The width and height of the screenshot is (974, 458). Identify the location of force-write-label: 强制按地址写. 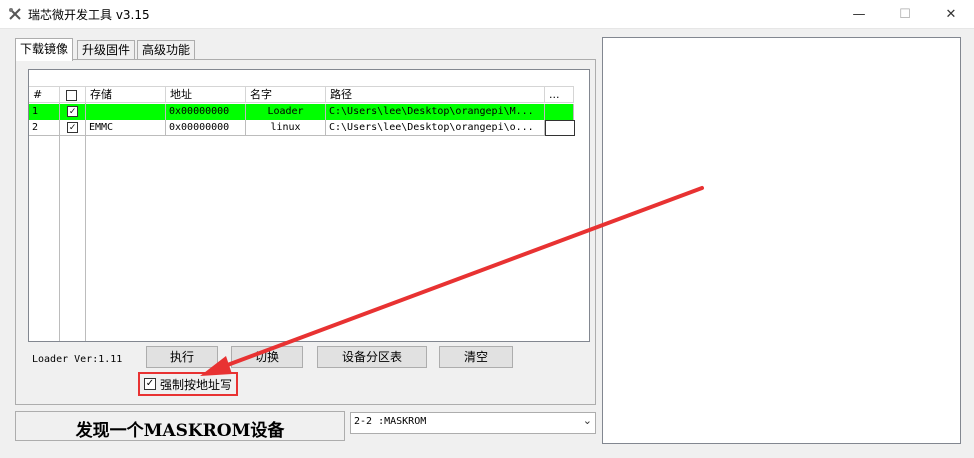
(196, 384).